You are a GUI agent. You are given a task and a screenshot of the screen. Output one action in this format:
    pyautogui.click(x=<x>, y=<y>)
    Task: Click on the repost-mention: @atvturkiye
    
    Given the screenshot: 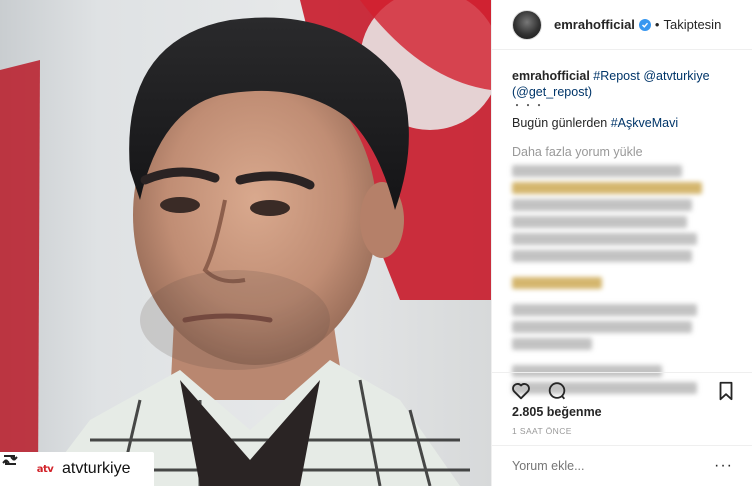 What is the action you would take?
    pyautogui.click(x=676, y=76)
    